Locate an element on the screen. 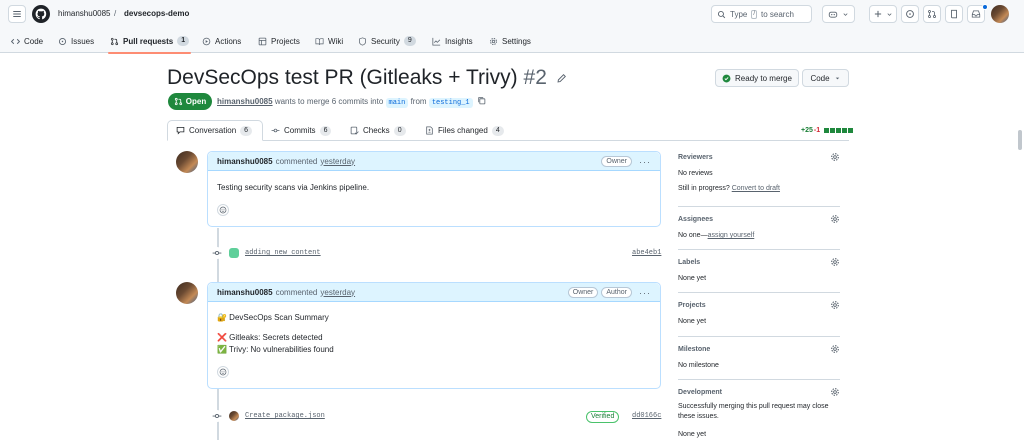 The image size is (1024, 440). tab-settings: Settings is located at coordinates (510, 41).